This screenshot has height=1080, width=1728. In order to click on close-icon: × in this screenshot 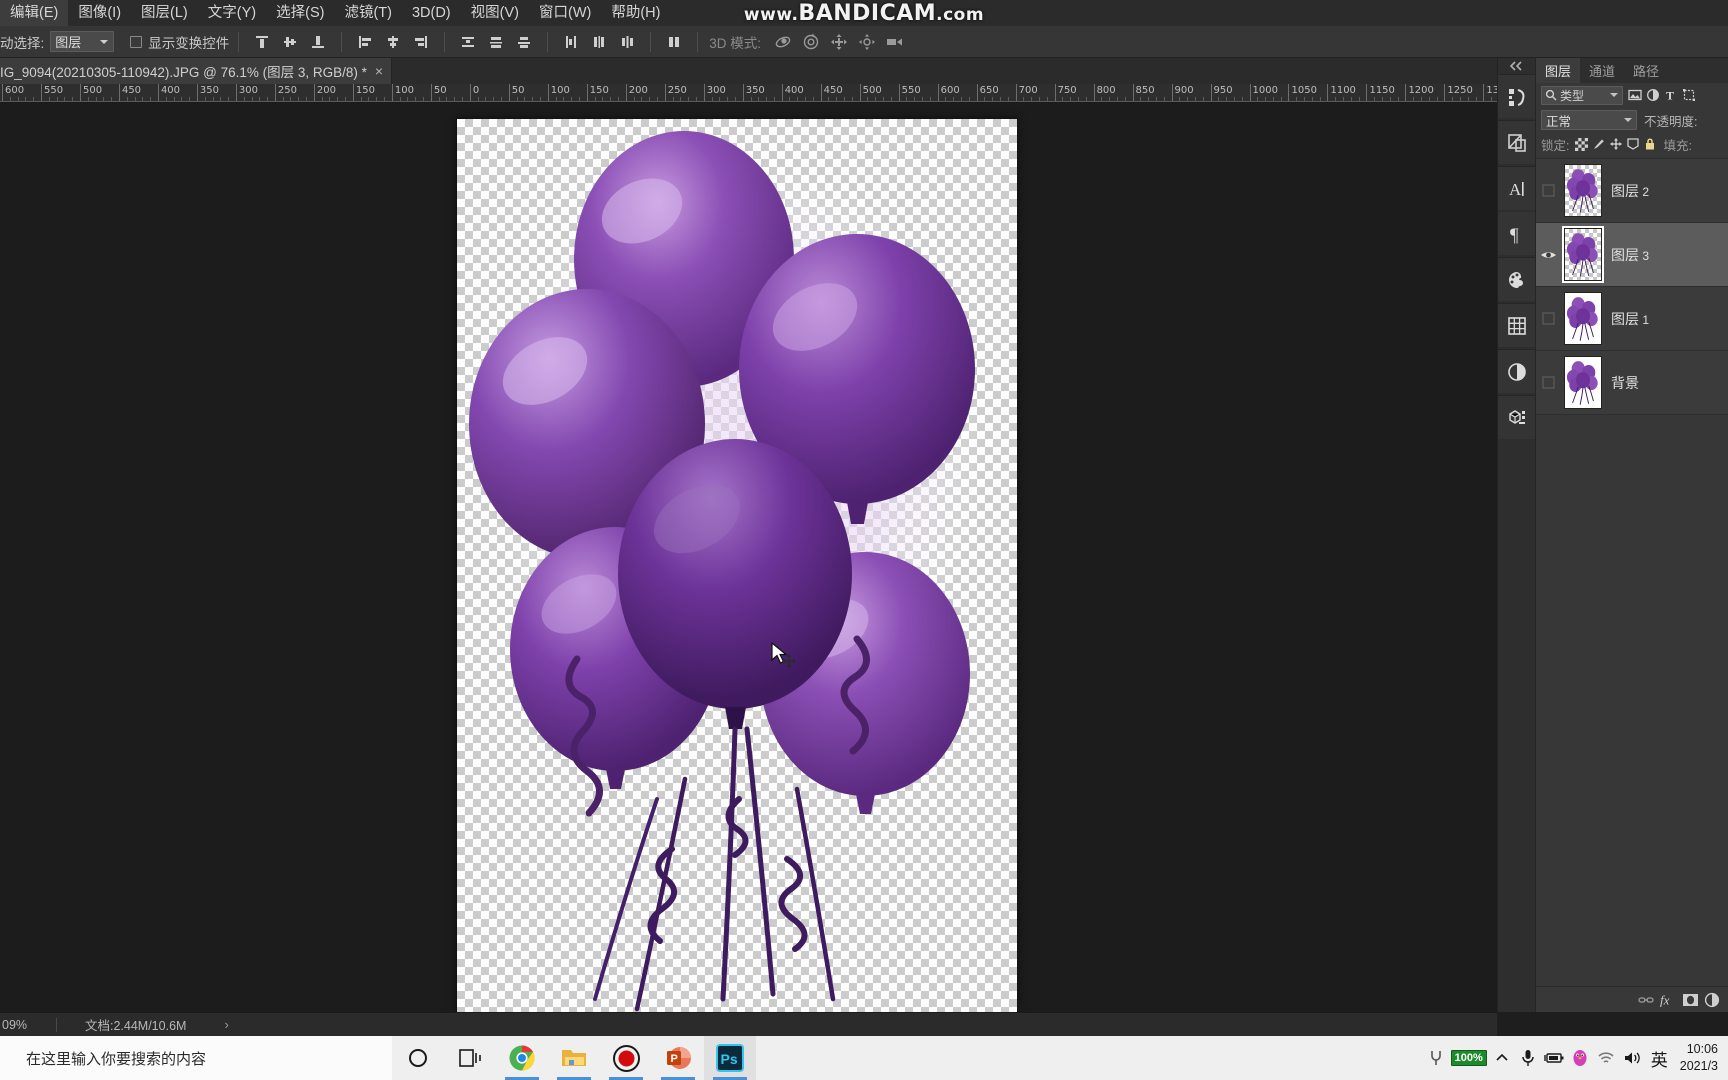, I will do `click(379, 71)`.